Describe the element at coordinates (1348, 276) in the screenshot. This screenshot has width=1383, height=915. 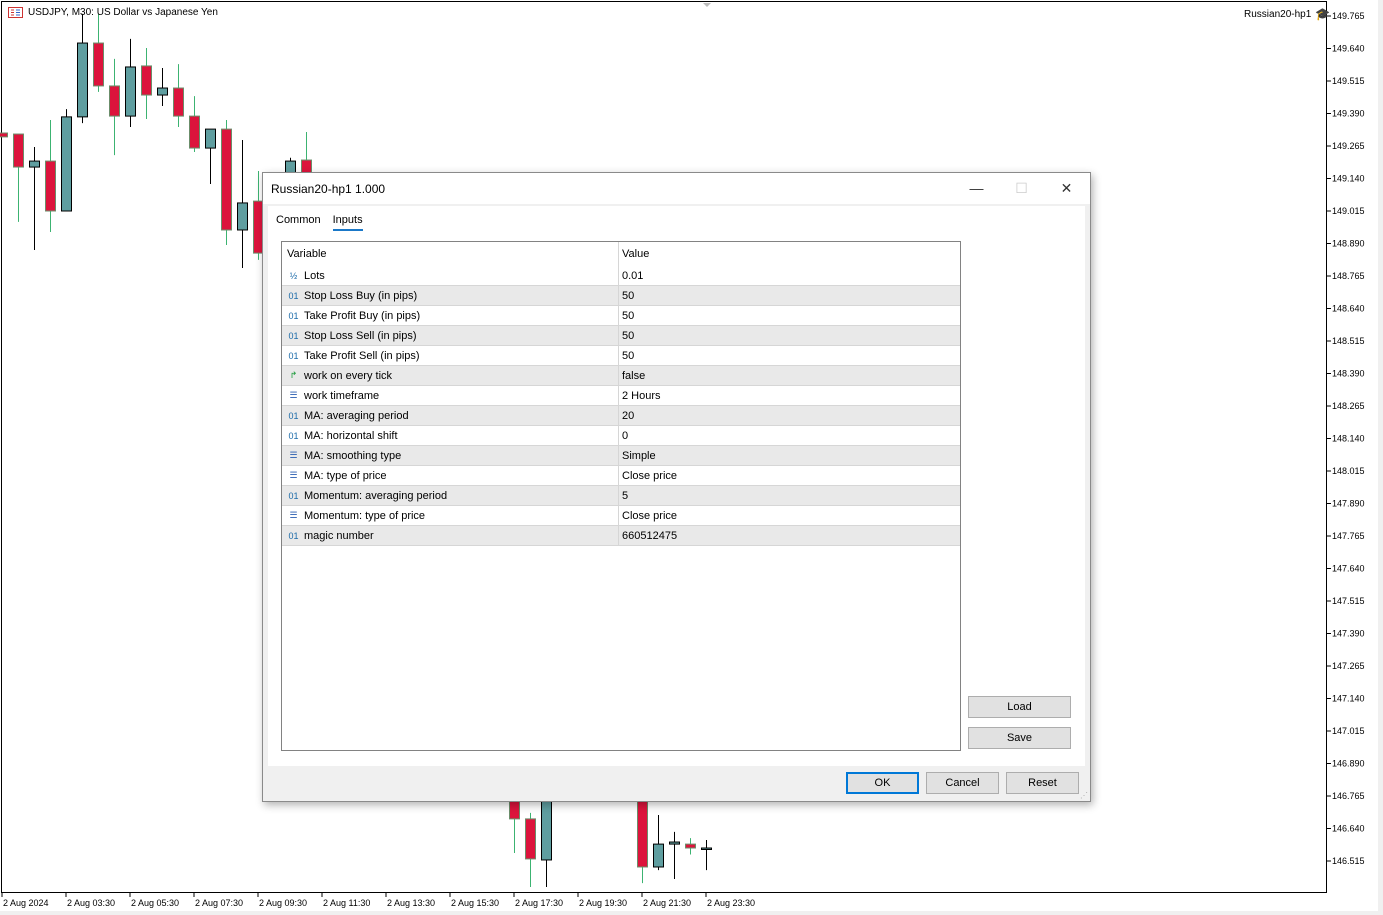
I see `price-tick-label: 148.765` at that location.